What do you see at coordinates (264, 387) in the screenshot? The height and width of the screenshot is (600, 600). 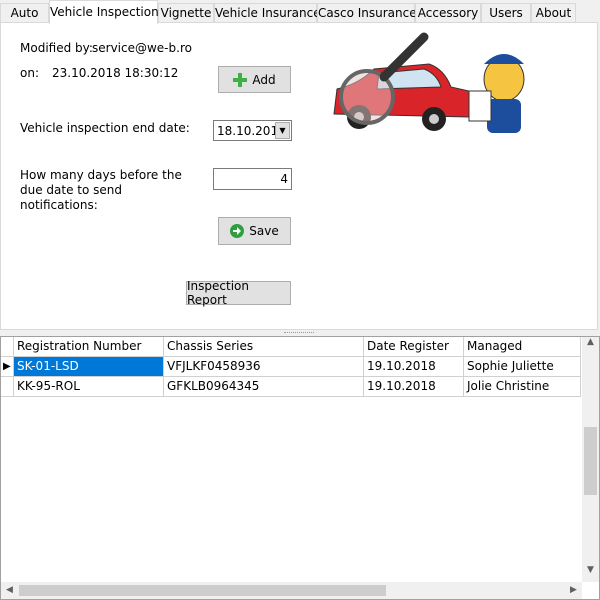 I see `cell-chassis: GFKLB0964345` at bounding box center [264, 387].